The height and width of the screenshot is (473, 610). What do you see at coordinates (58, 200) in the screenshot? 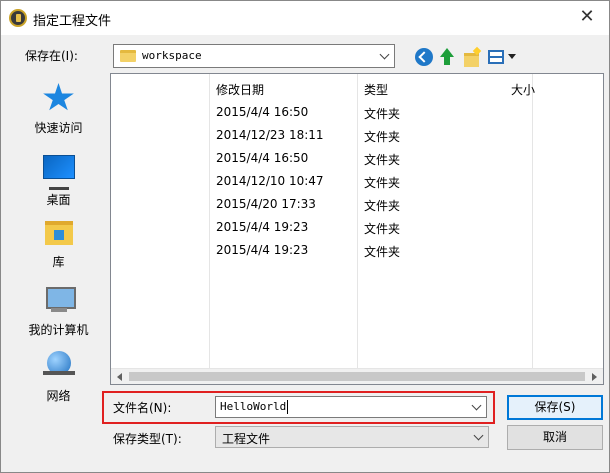
I see `place-label: 桌面` at bounding box center [58, 200].